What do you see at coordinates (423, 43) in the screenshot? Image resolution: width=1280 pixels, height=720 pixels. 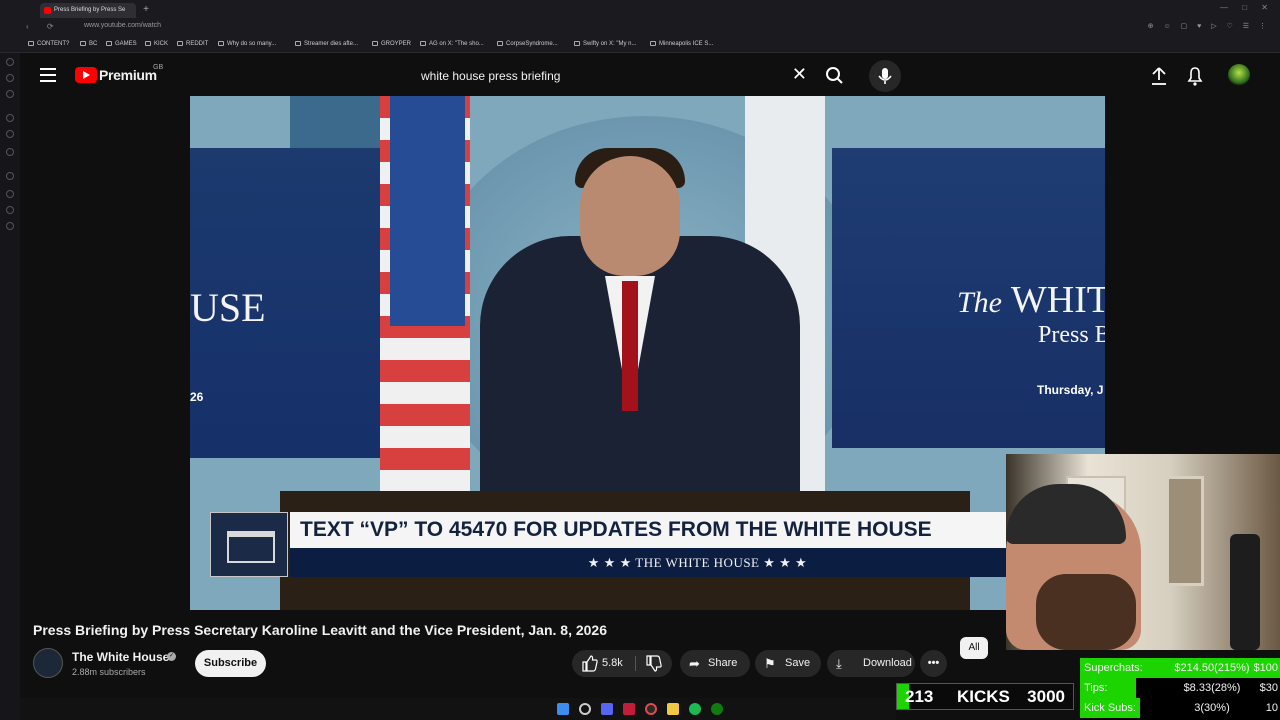 I see `x-icon` at bounding box center [423, 43].